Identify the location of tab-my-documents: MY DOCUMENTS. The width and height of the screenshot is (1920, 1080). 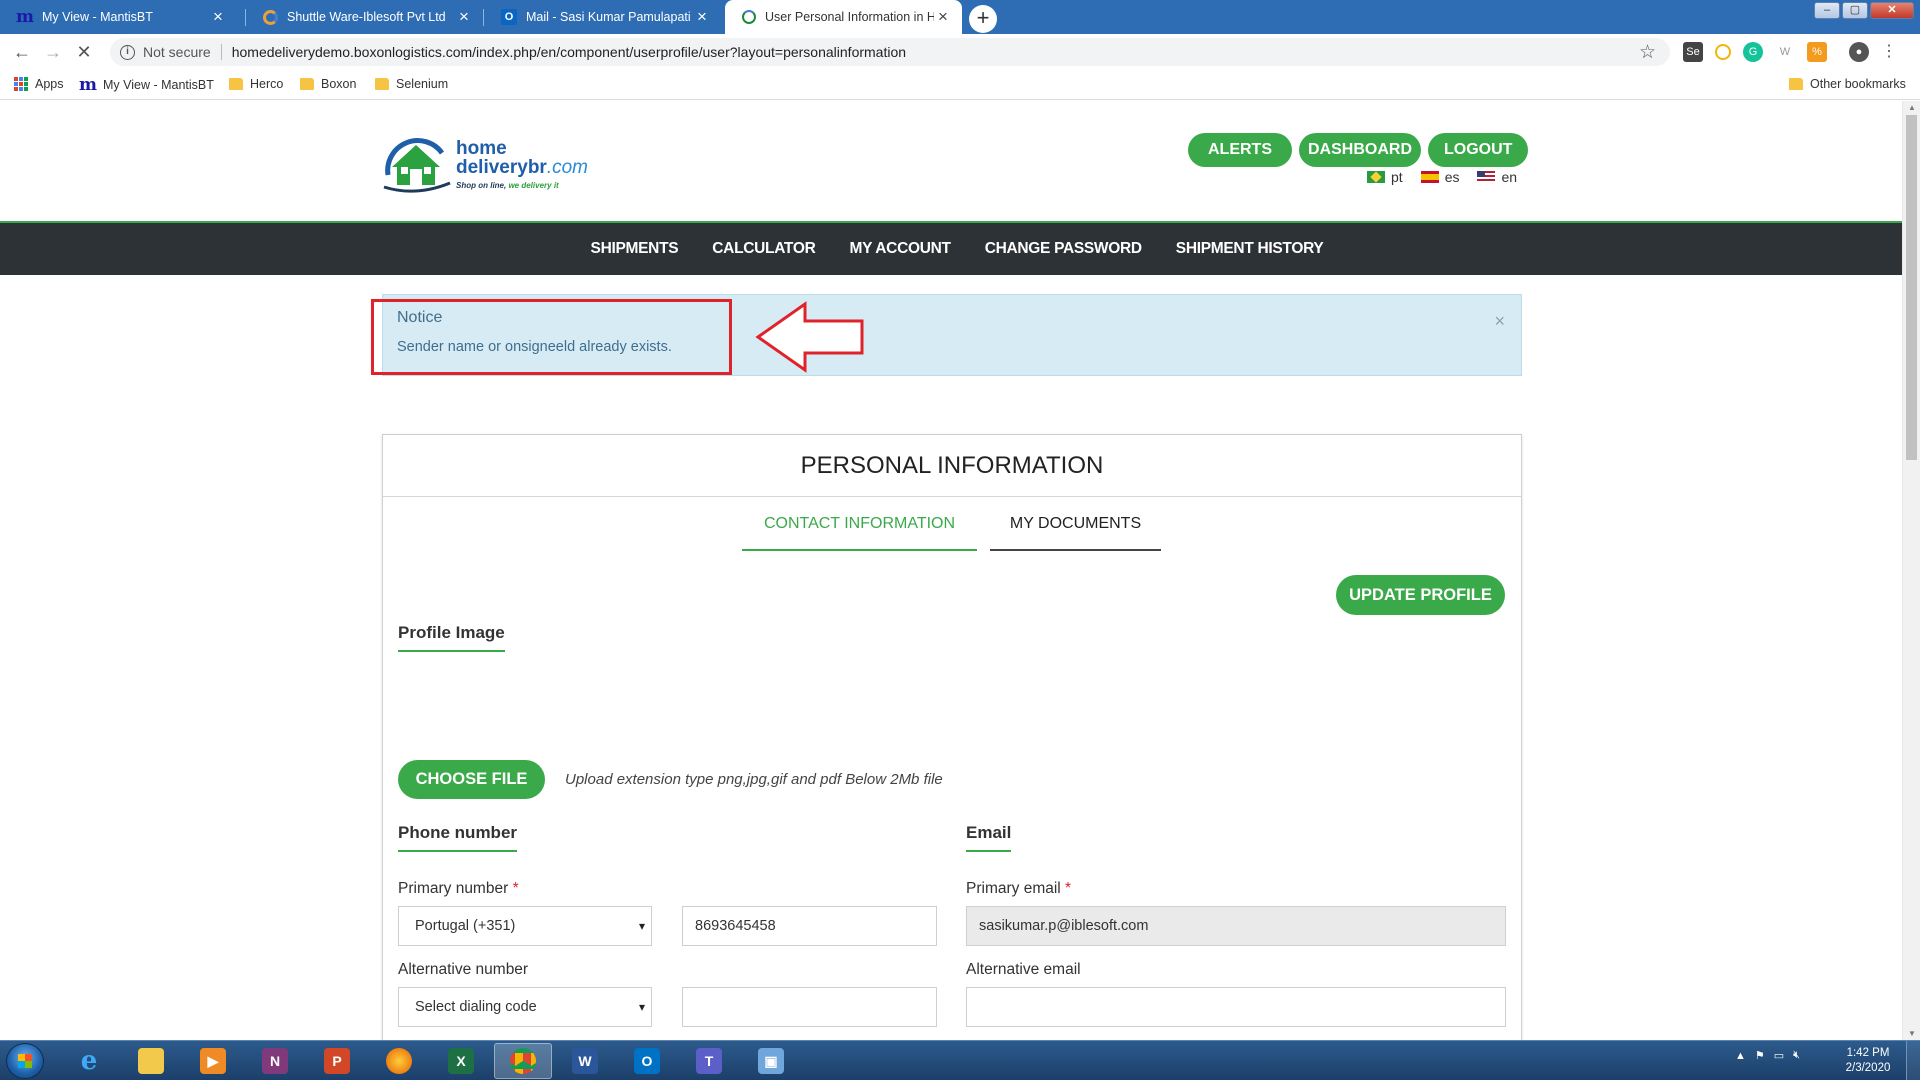
(1075, 533).